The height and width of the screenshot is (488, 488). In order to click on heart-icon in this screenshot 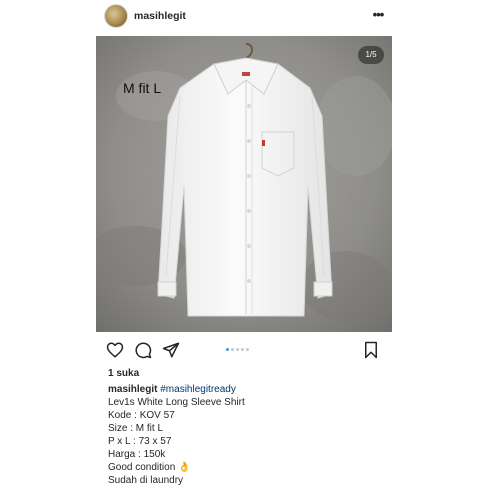, I will do `click(115, 350)`.